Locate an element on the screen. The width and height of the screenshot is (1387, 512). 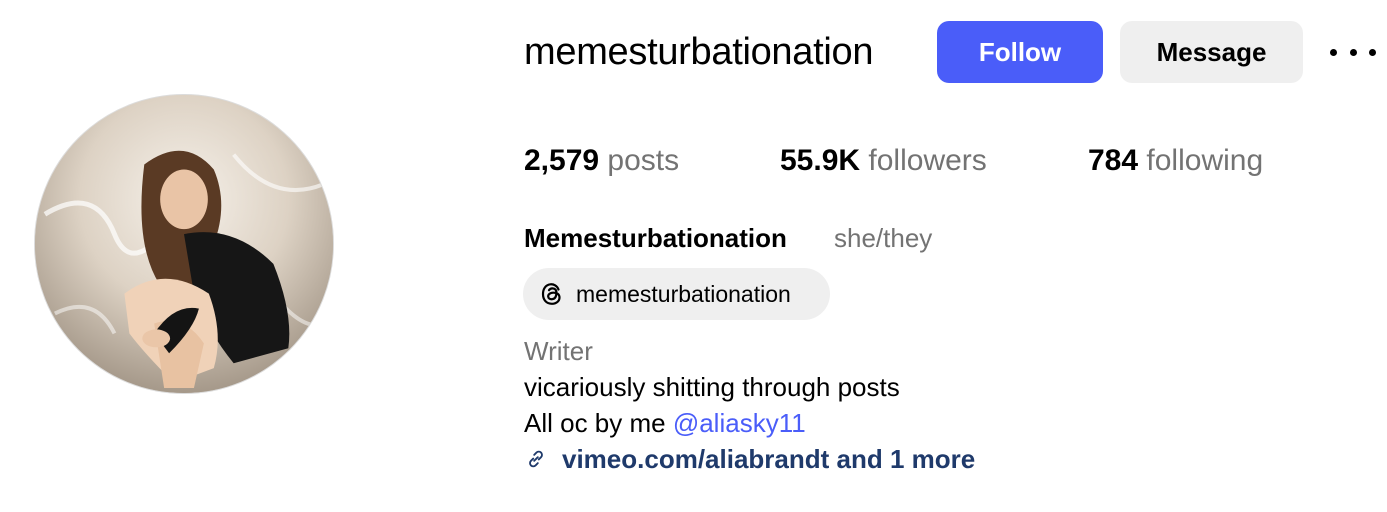
following-link: 784 following is located at coordinates (1175, 161).